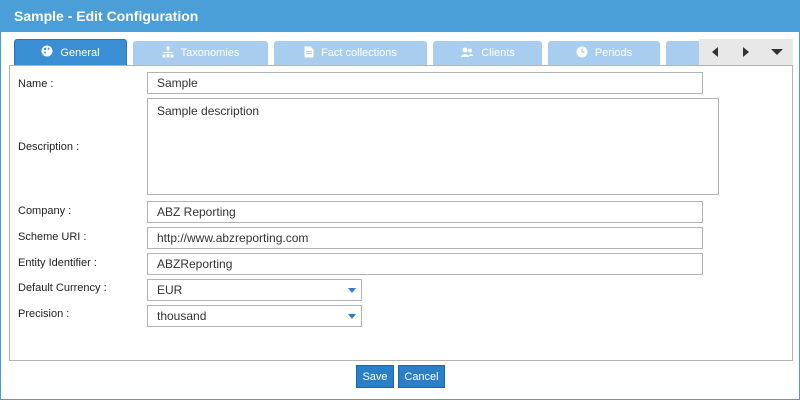 This screenshot has width=800, height=400. Describe the element at coordinates (52, 237) in the screenshot. I see `scheme-uri-label: Scheme URI :` at that location.